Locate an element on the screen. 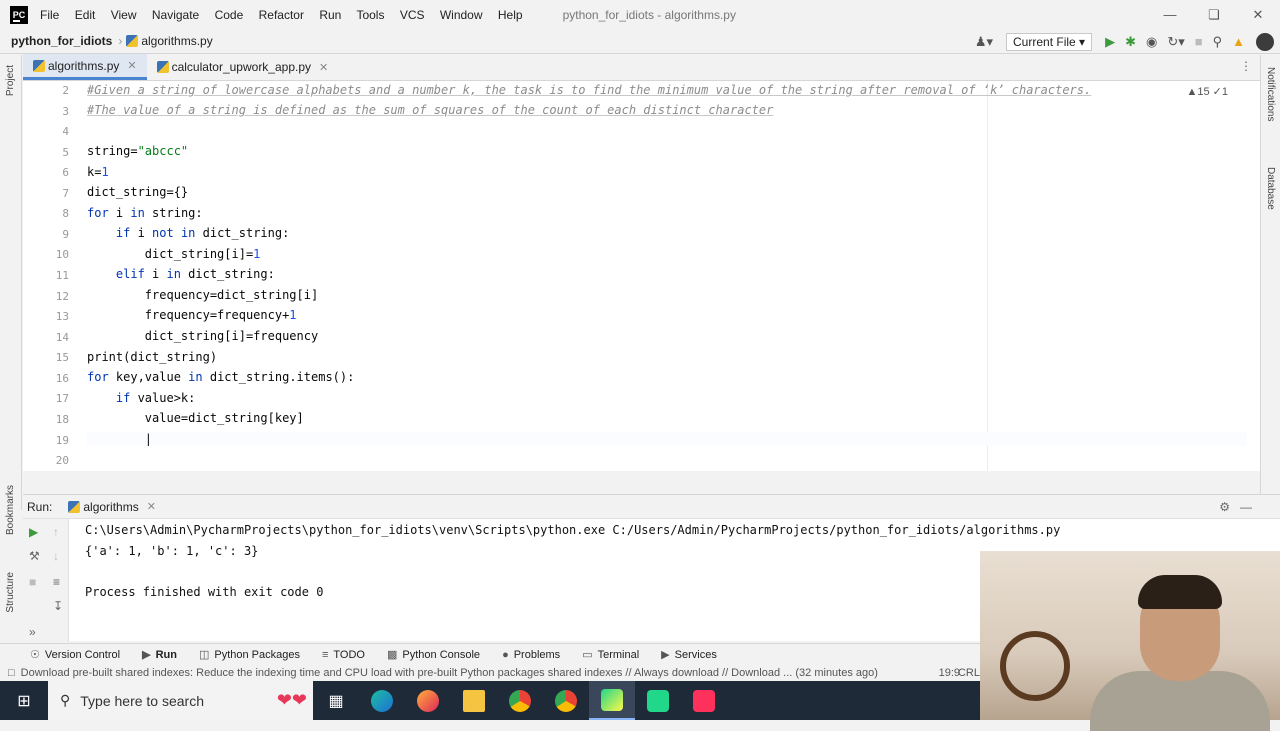  debug-icon: ✱ is located at coordinates (1130, 42).